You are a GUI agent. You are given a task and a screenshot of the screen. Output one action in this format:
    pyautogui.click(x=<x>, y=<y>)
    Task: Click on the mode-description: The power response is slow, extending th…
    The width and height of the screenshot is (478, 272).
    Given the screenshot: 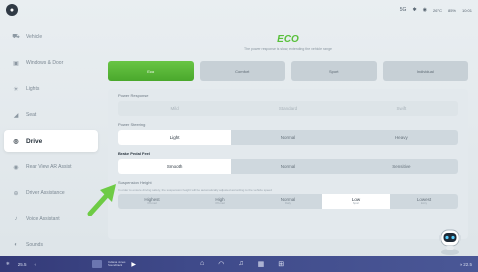 What is the action you would take?
    pyautogui.click(x=288, y=49)
    